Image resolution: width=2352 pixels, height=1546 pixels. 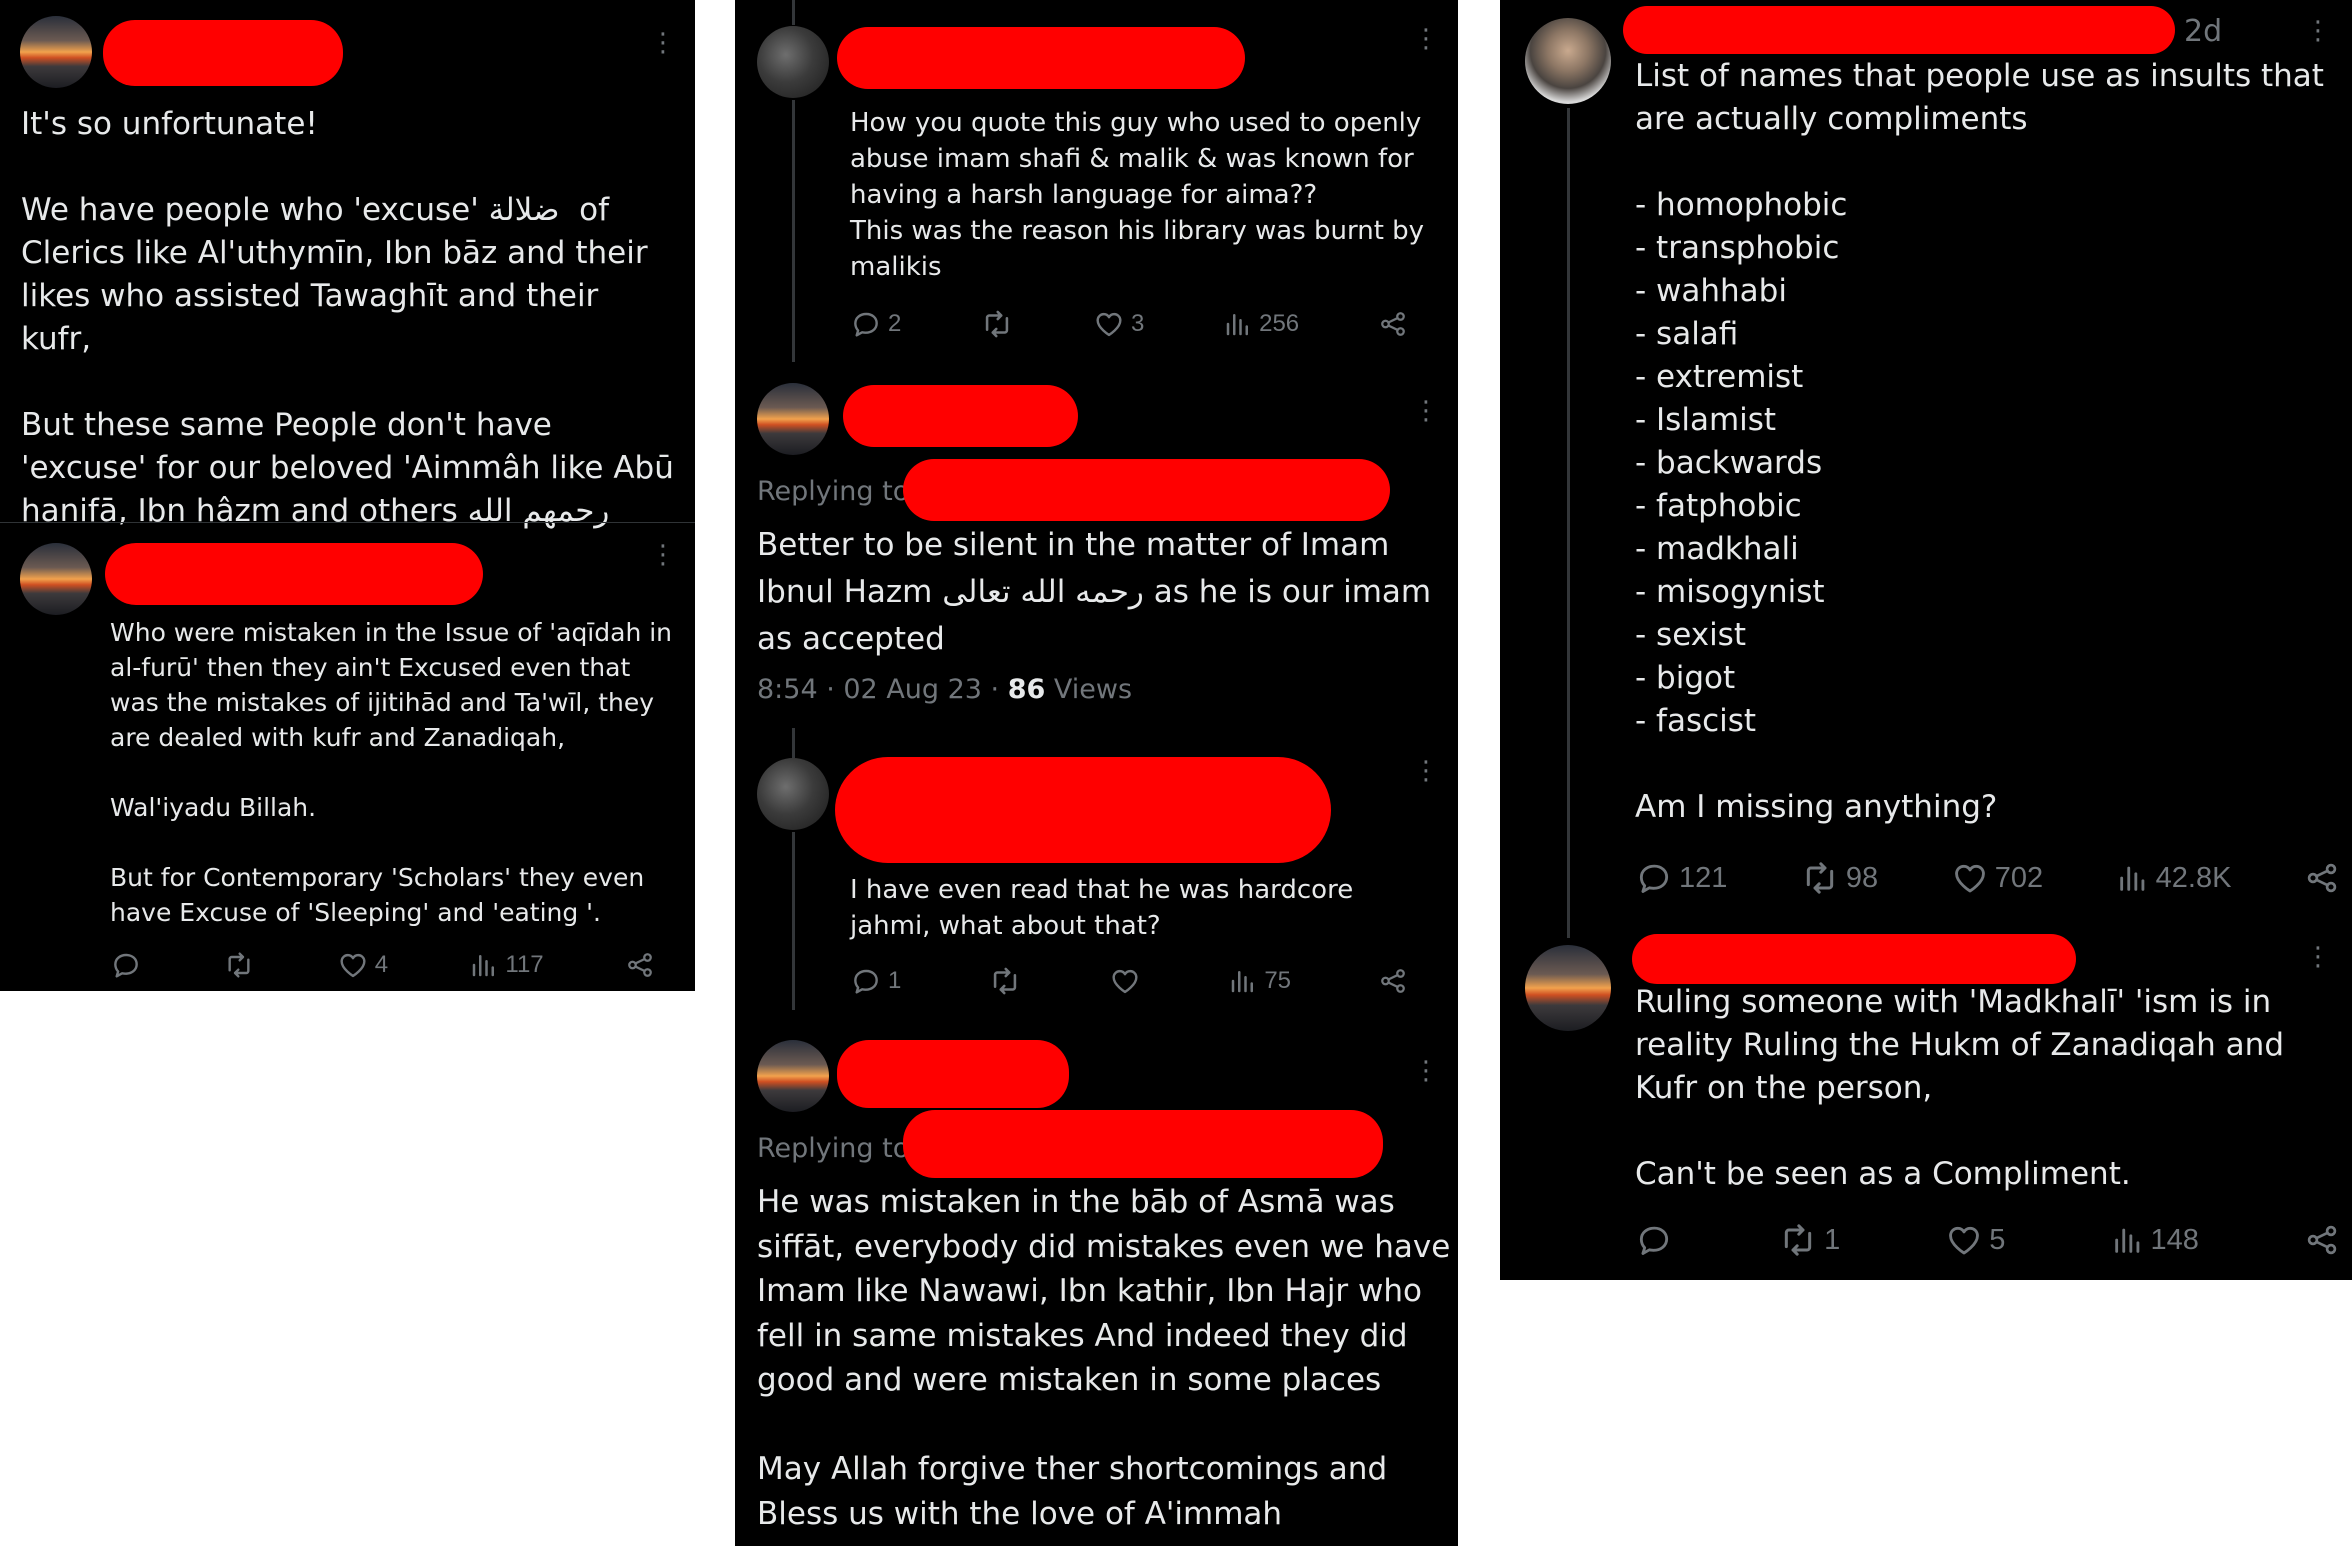 I want to click on tweet-actions: 121 98 702 42.8K, so click(x=1987, y=878).